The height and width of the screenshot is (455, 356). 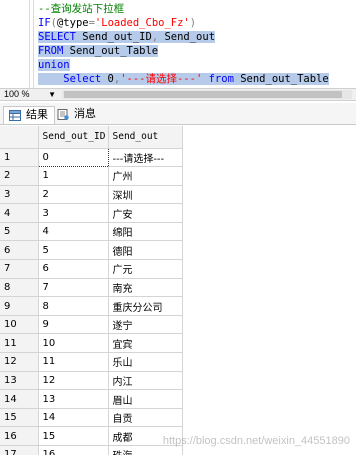 I want to click on chevron-down-icon: ▼, so click(x=52, y=94).